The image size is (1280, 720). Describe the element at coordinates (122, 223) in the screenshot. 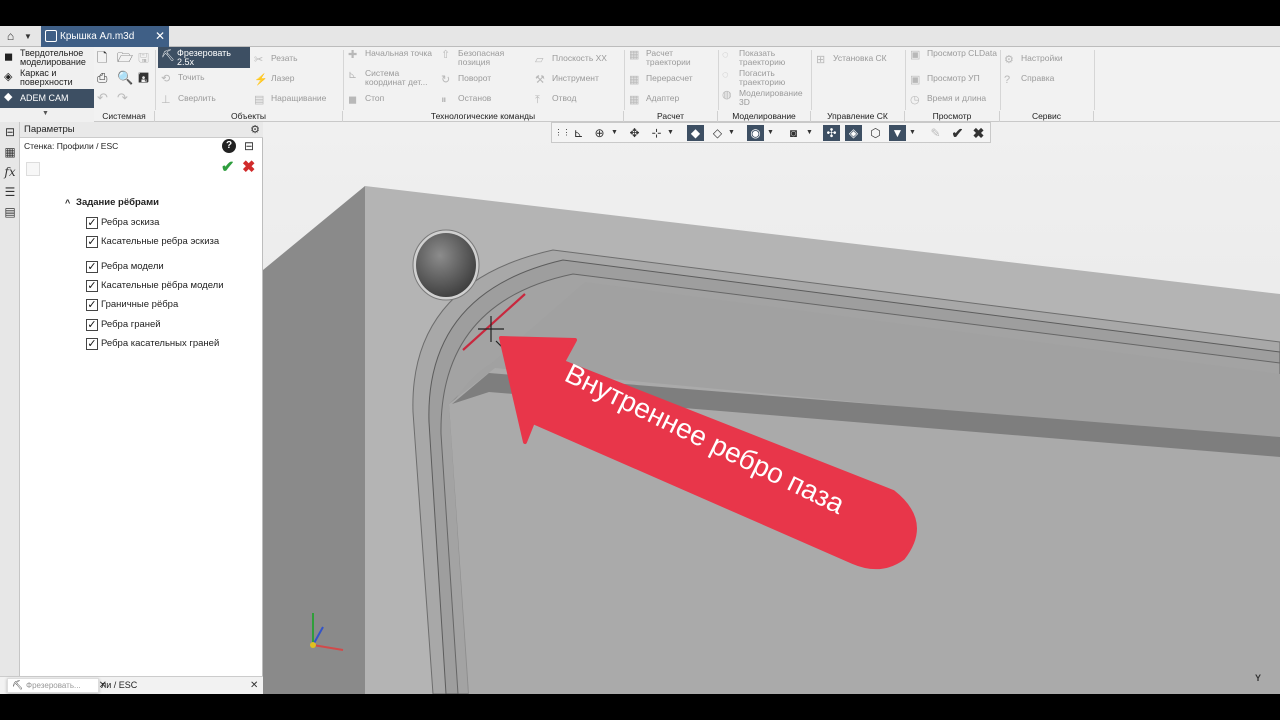

I see `checkbox-sketch-edges: ✓ Ребра эскиза` at that location.